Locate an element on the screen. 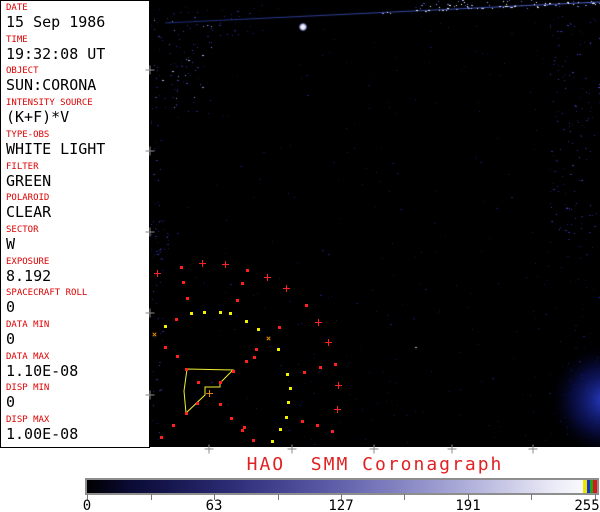 The height and width of the screenshot is (512, 600). sidebar-field-data-min: DATA MIN 0 is located at coordinates (76, 333).